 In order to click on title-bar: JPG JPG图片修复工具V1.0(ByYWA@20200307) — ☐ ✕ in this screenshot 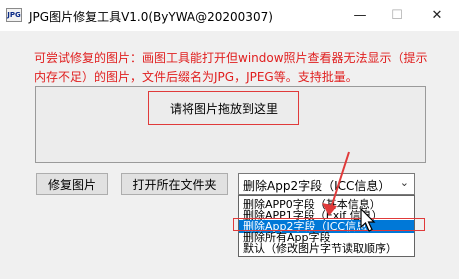, I will do `click(229, 15)`.